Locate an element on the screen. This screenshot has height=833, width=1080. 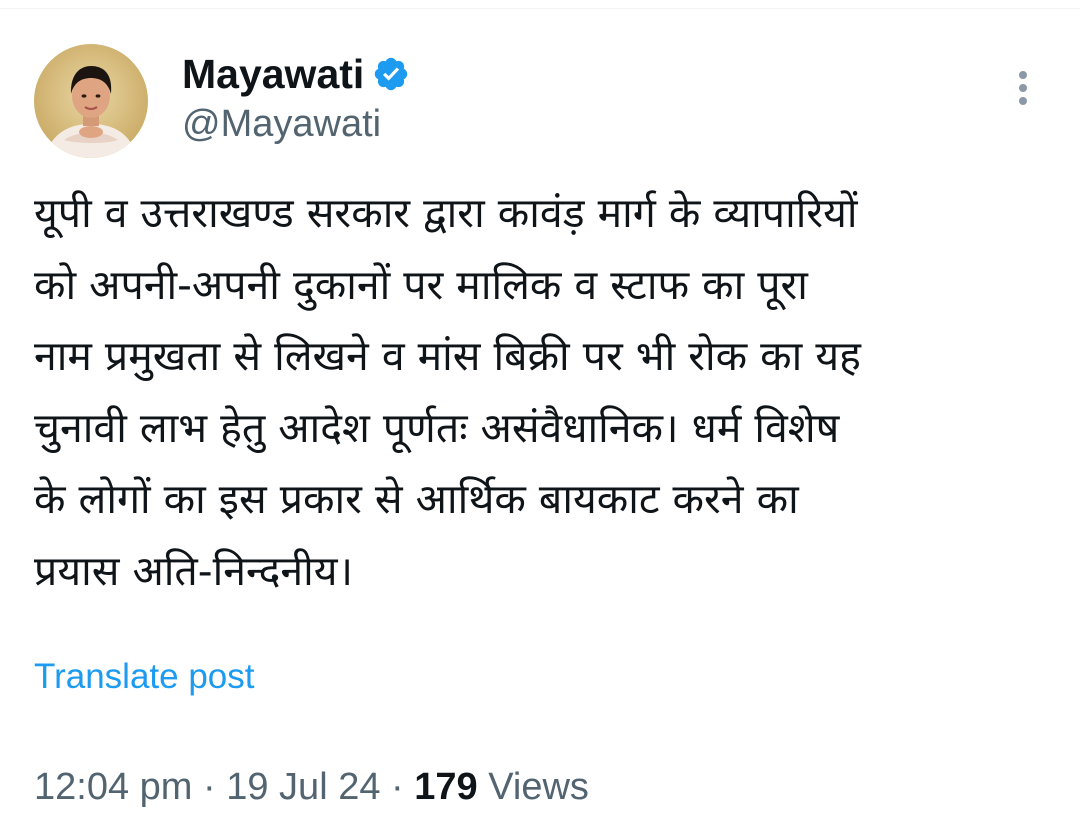
views-label: Views is located at coordinates (538, 787).